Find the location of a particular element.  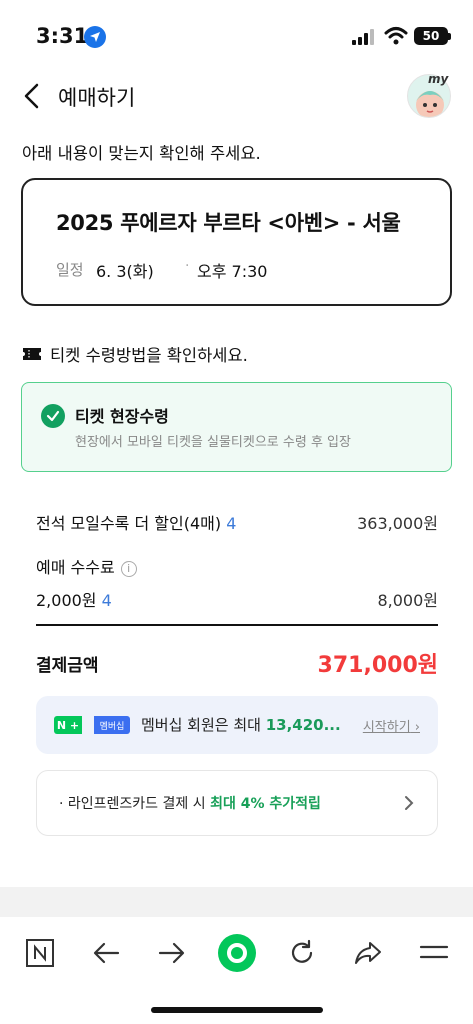

membership-banner: N + 멤버십 멤버십 회원은 최대 13,420... 시작하기 › is located at coordinates (237, 725).